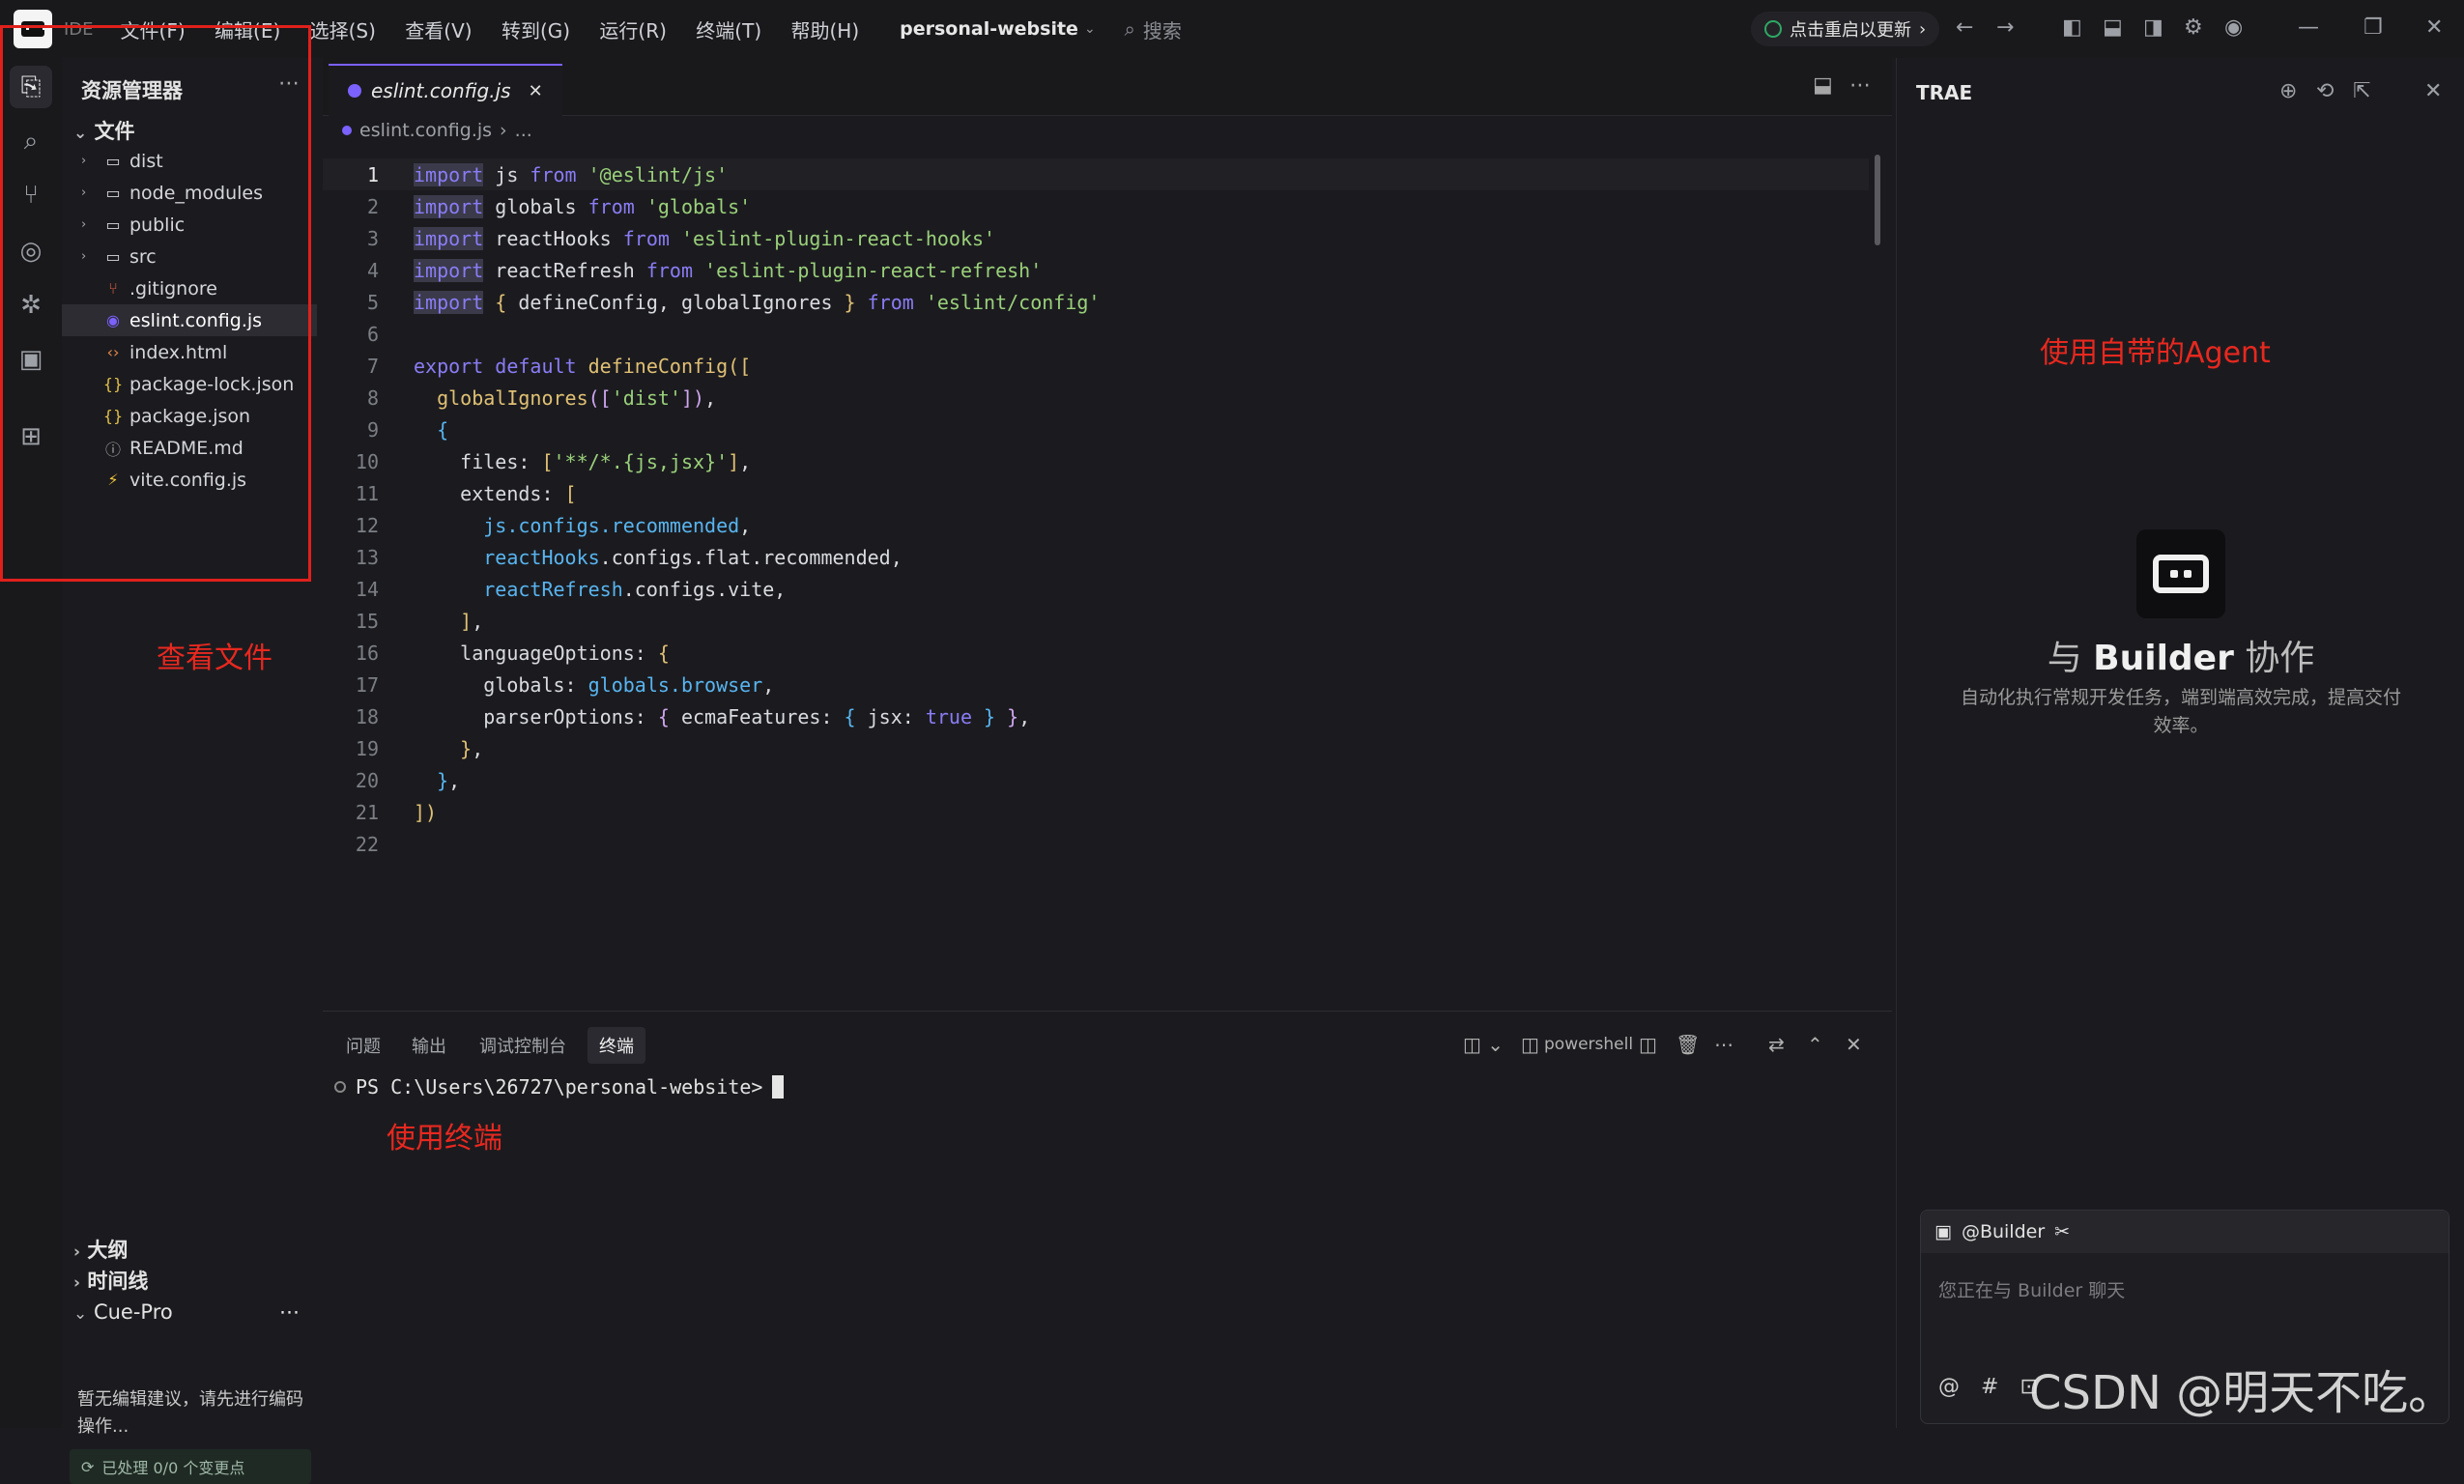  I want to click on restore-icon: ❐, so click(2373, 28).